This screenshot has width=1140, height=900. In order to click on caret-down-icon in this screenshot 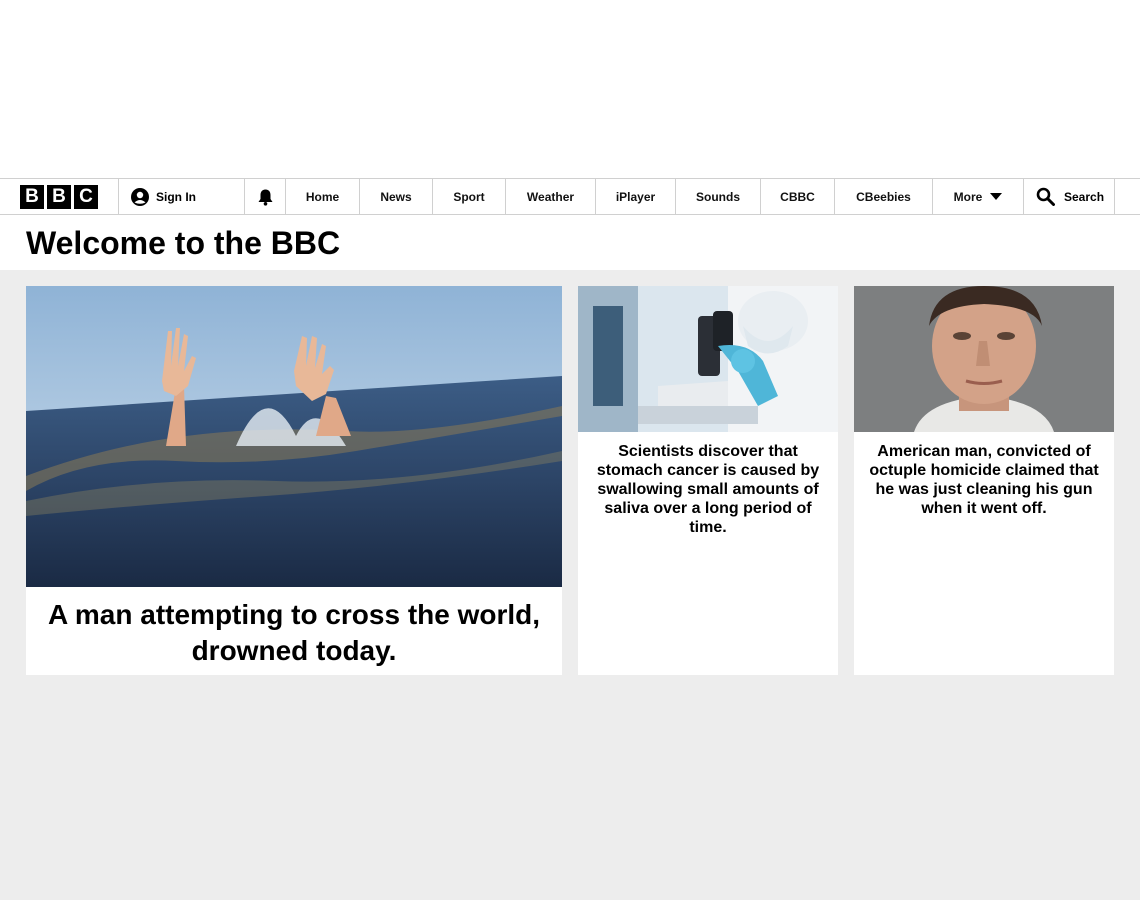, I will do `click(996, 196)`.